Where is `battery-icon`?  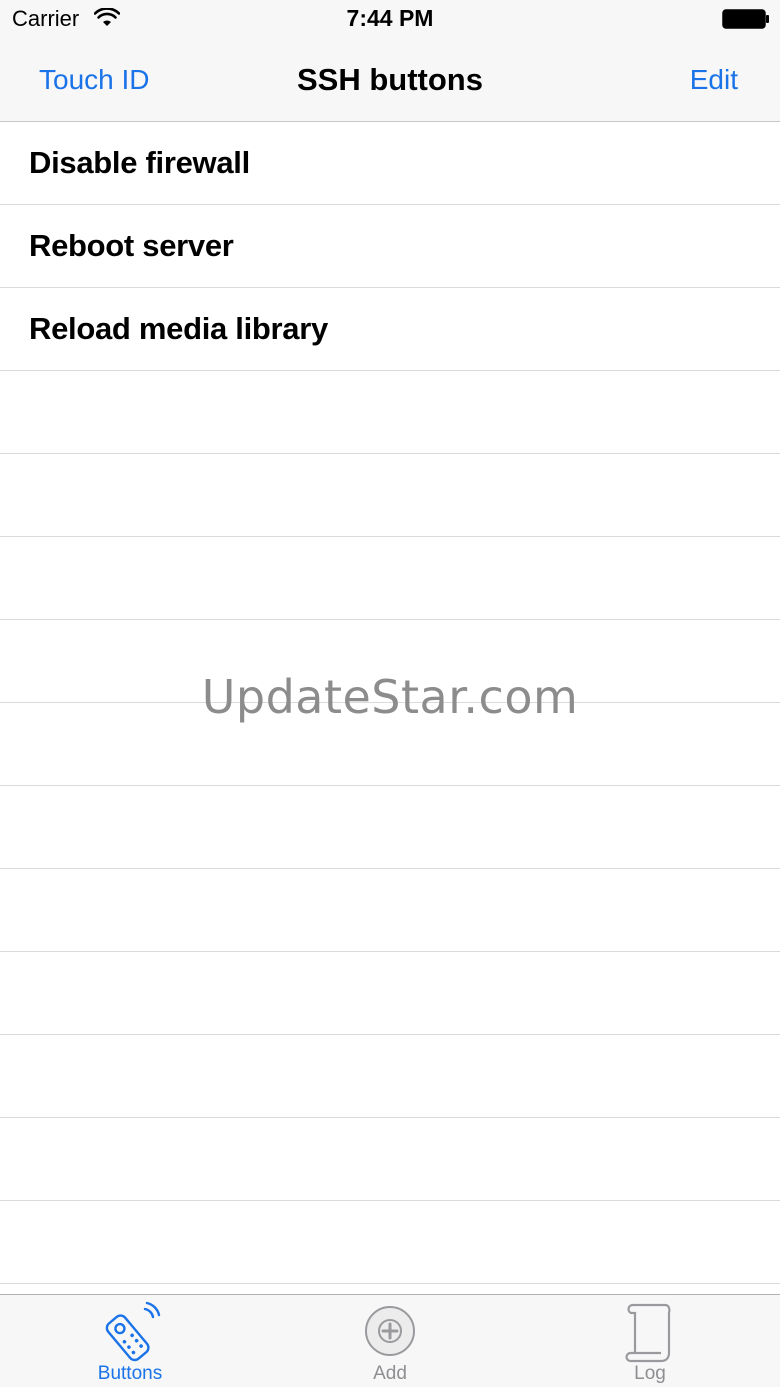 battery-icon is located at coordinates (745, 19).